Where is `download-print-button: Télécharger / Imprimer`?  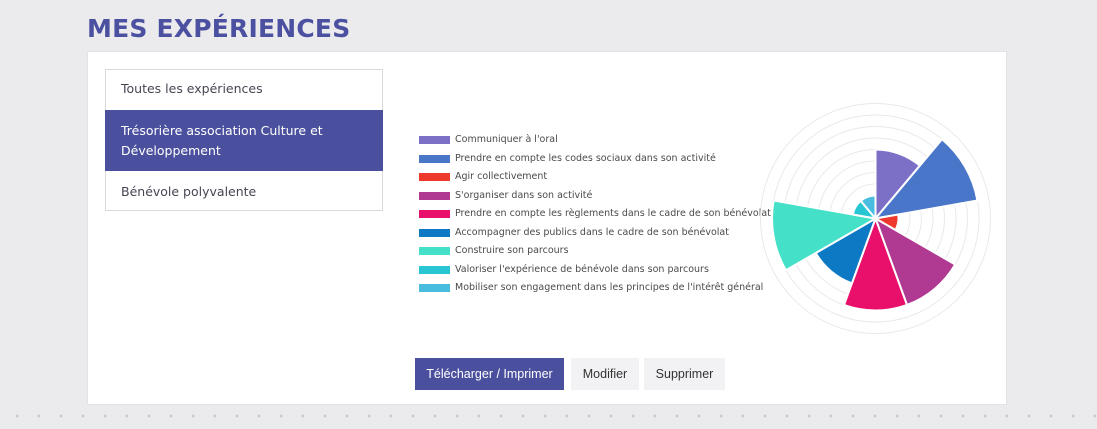
download-print-button: Télécharger / Imprimer is located at coordinates (489, 374).